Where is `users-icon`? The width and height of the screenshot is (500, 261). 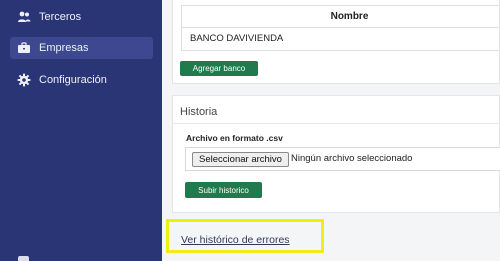 users-icon is located at coordinates (24, 16).